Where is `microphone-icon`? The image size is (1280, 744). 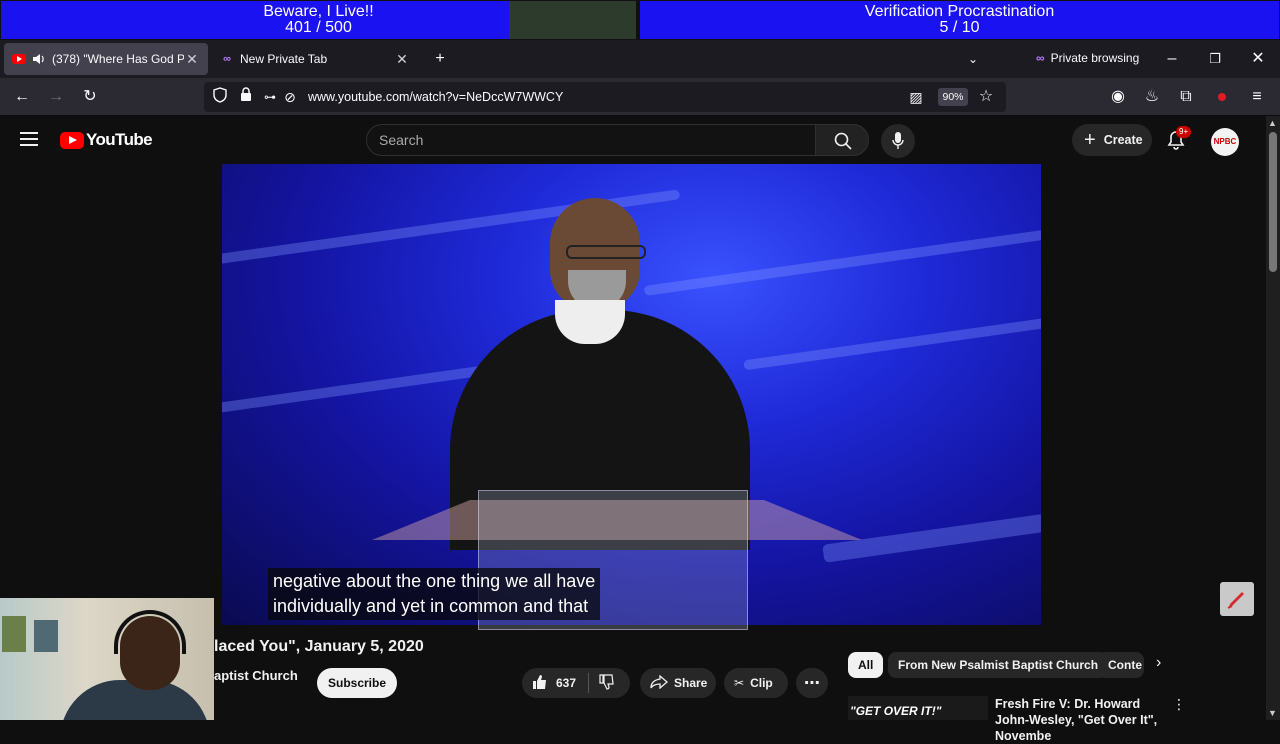 microphone-icon is located at coordinates (898, 140).